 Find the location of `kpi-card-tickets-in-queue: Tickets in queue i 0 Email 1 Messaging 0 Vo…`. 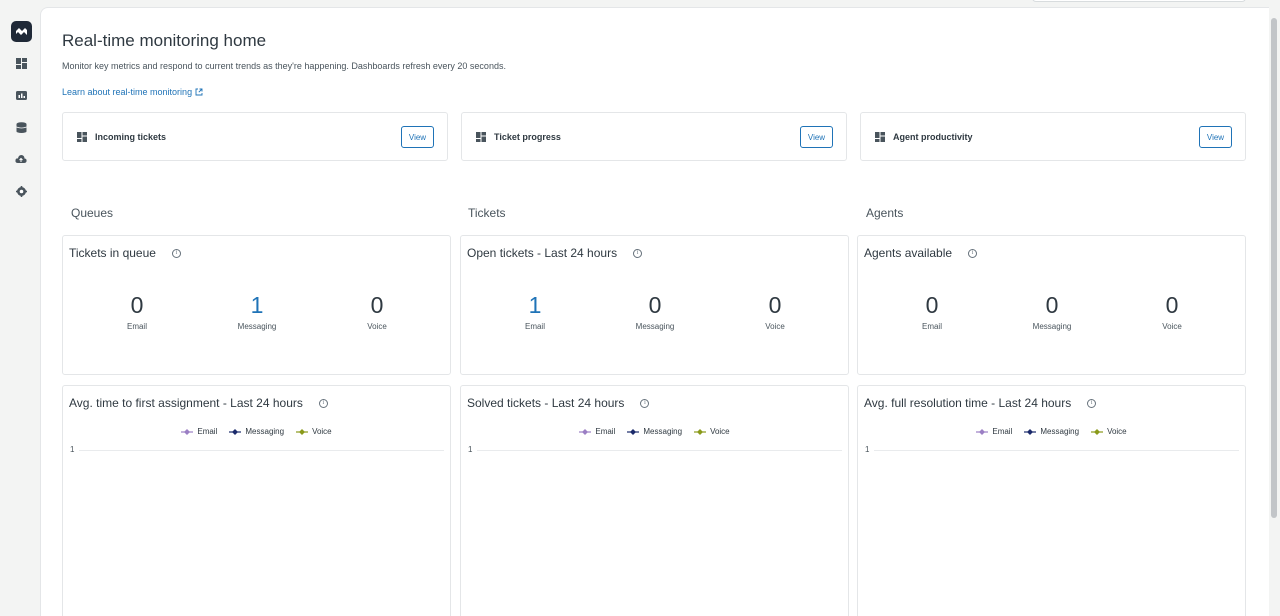

kpi-card-tickets-in-queue: Tickets in queue i 0 Email 1 Messaging 0 Vo… is located at coordinates (256, 305).